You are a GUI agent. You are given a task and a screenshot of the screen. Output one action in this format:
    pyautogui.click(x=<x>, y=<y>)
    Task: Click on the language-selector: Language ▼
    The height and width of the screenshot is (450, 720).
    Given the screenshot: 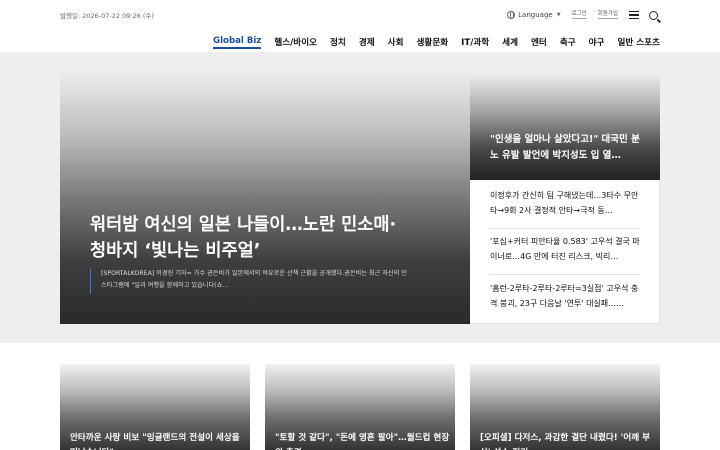 What is the action you would take?
    pyautogui.click(x=534, y=15)
    